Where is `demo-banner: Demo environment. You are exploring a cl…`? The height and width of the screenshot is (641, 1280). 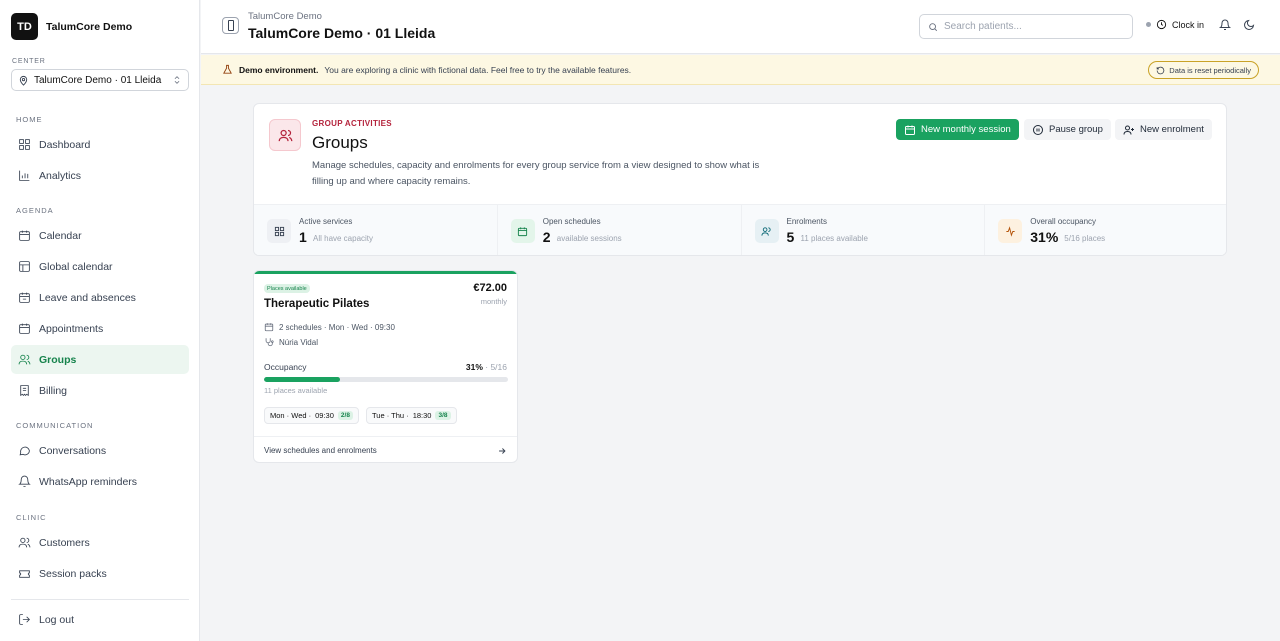 demo-banner: Demo environment. You are exploring a cl… is located at coordinates (740, 70).